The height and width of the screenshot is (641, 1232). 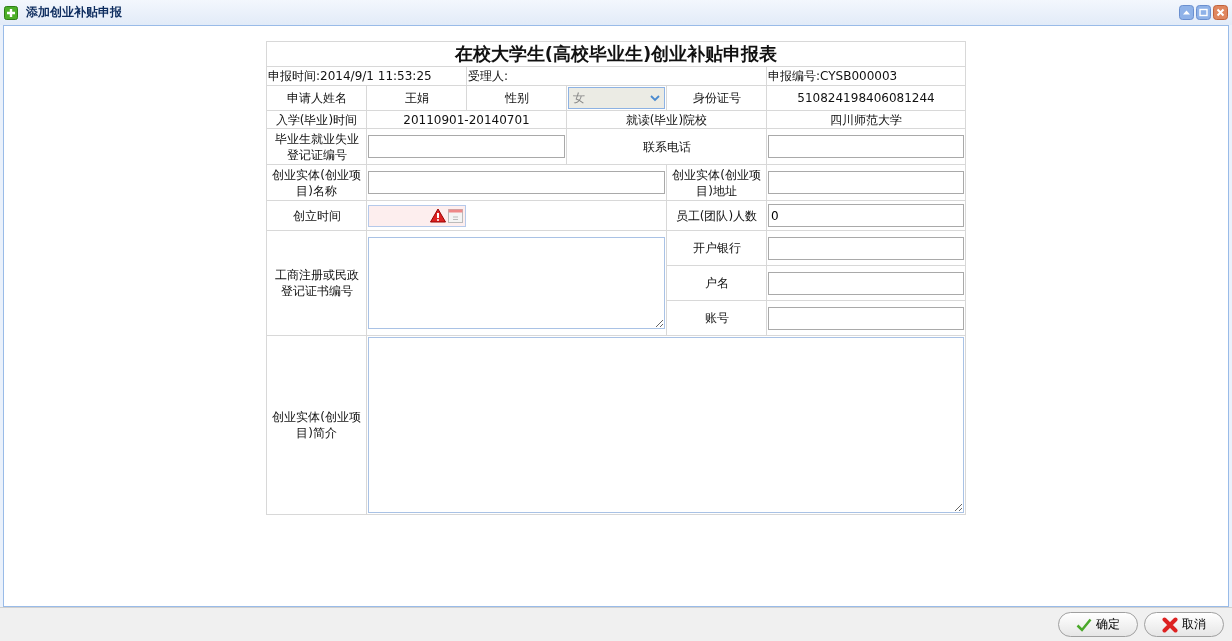 What do you see at coordinates (716, 182) in the screenshot?
I see `field-label: 创业实体(创业项目)地址` at bounding box center [716, 182].